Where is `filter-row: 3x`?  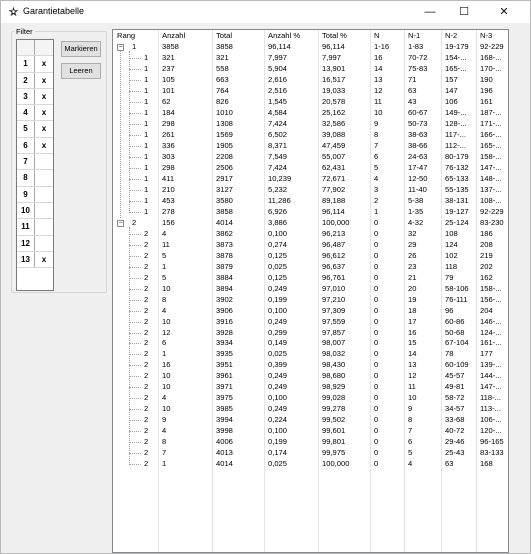 filter-row: 3x is located at coordinates (35, 97).